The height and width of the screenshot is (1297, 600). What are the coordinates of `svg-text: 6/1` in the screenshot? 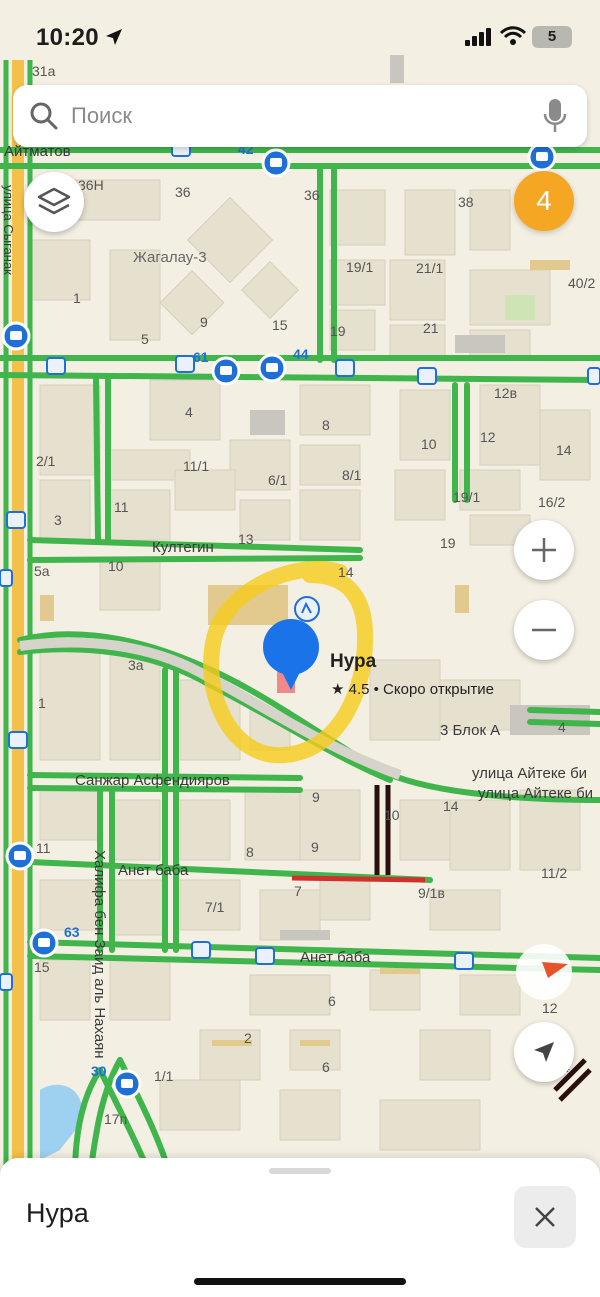 It's located at (278, 480).